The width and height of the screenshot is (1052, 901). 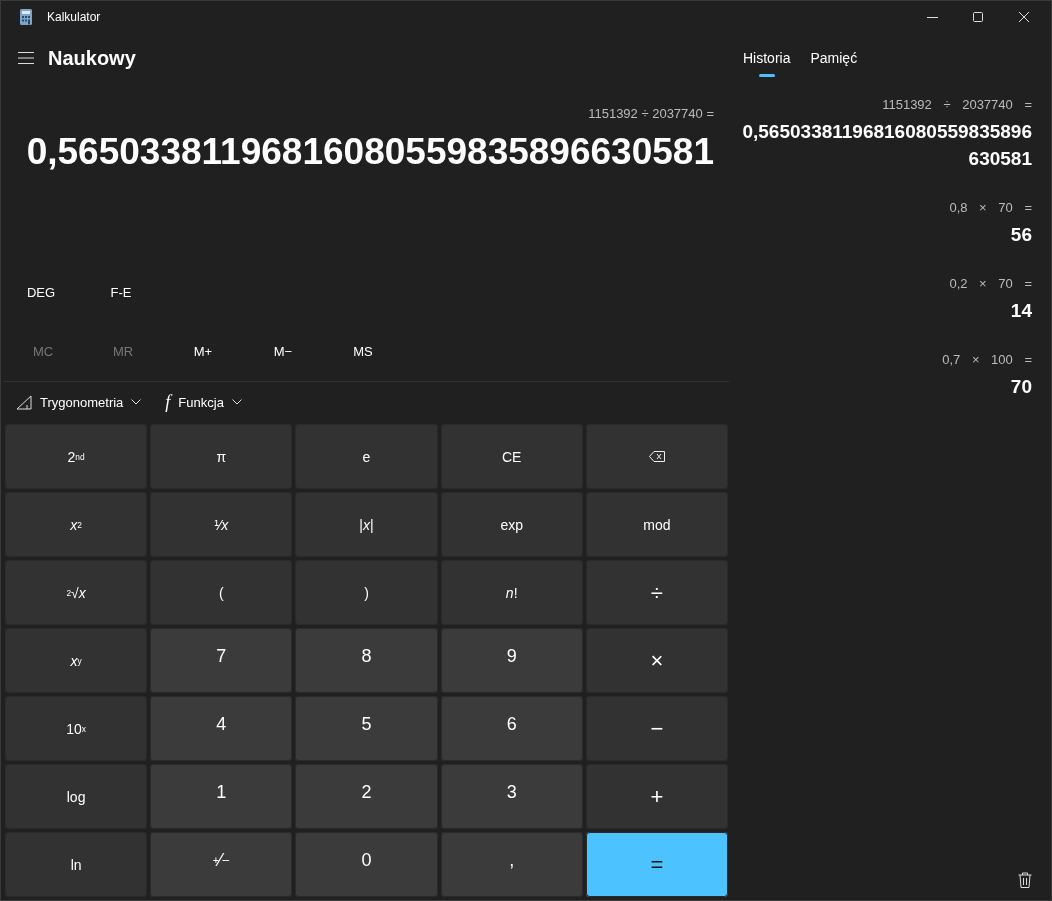 I want to click on tab: Pamięć, so click(x=834, y=58).